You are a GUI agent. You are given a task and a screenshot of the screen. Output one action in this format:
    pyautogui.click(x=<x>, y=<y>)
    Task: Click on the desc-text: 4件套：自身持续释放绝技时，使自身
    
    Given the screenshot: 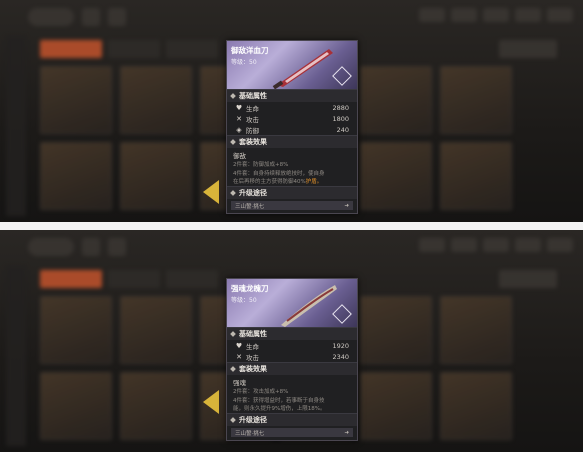 What is the action you would take?
    pyautogui.click(x=279, y=174)
    